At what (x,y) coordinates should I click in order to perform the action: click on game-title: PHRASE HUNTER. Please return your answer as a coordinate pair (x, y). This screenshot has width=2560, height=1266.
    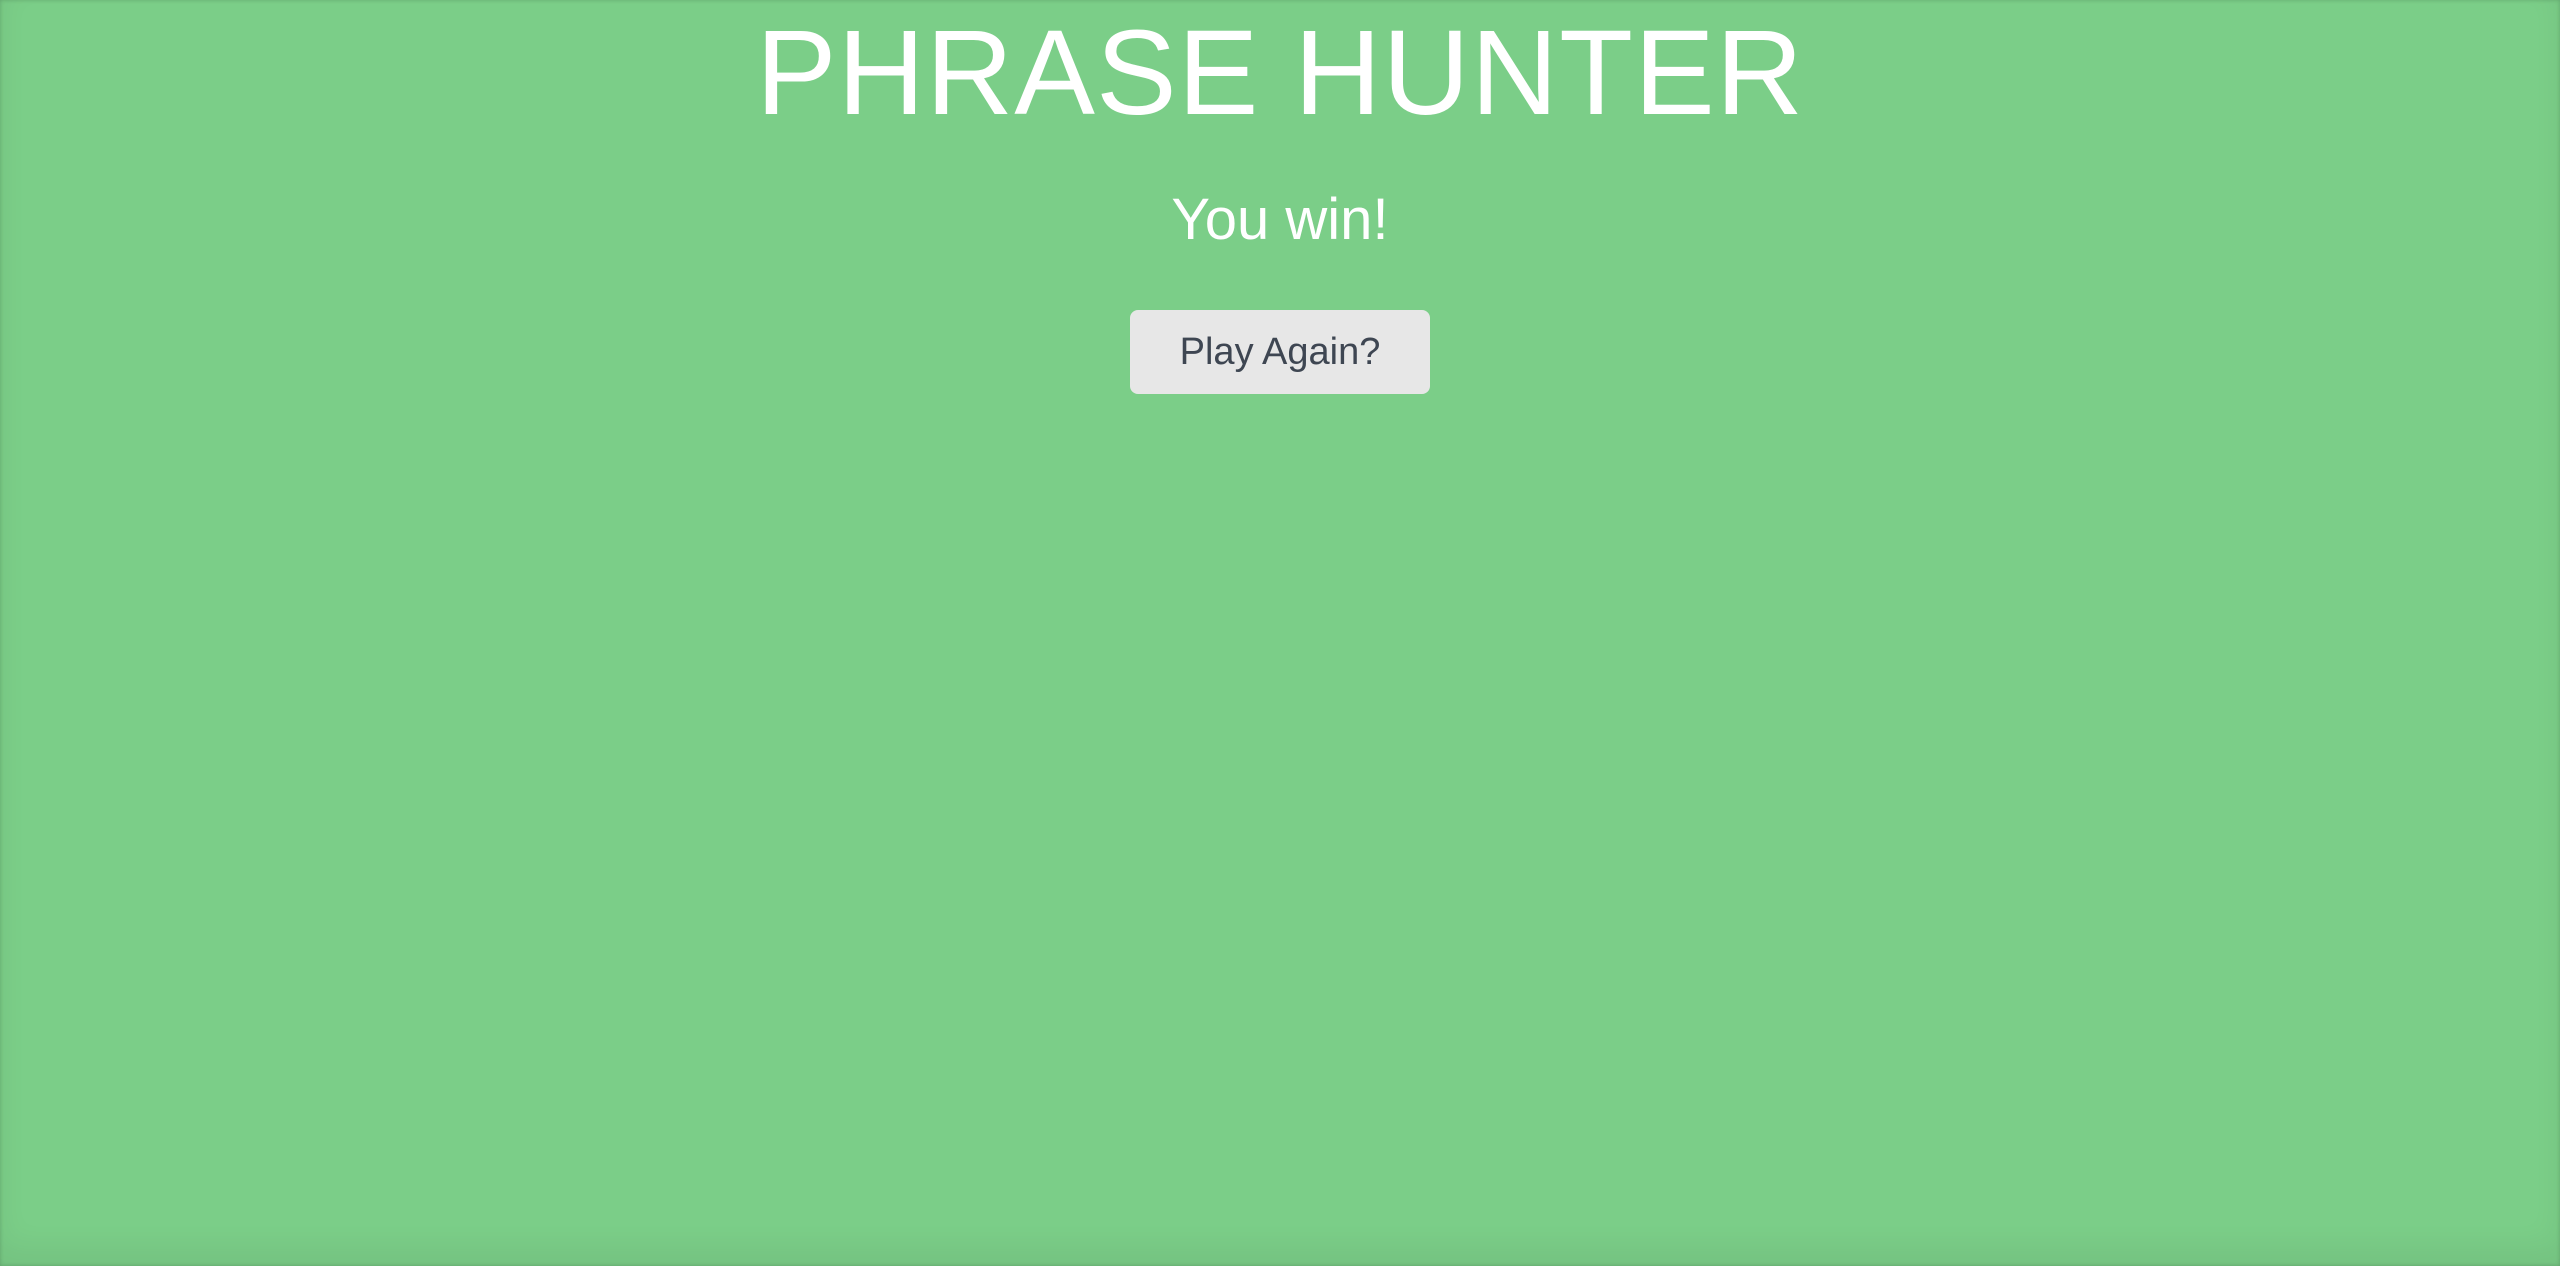
    Looking at the image, I should click on (1280, 72).